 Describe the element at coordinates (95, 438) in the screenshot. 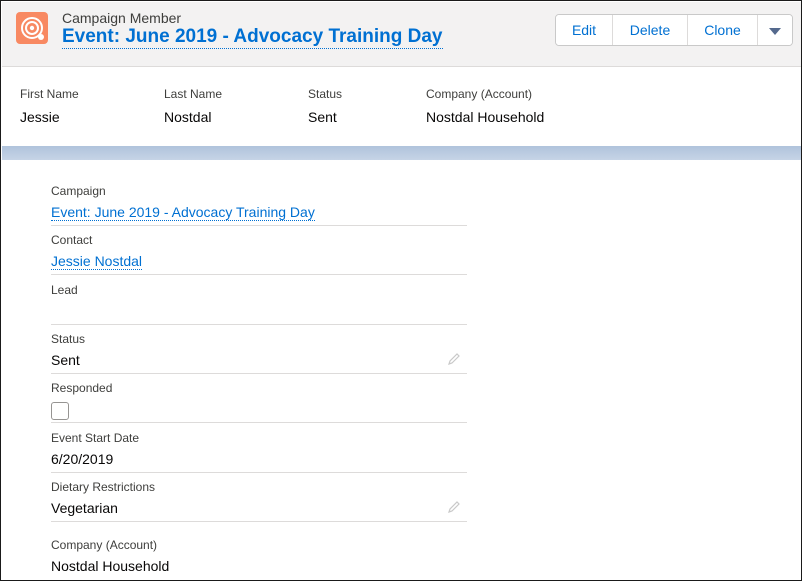

I see `field-label: Event Start Date` at that location.